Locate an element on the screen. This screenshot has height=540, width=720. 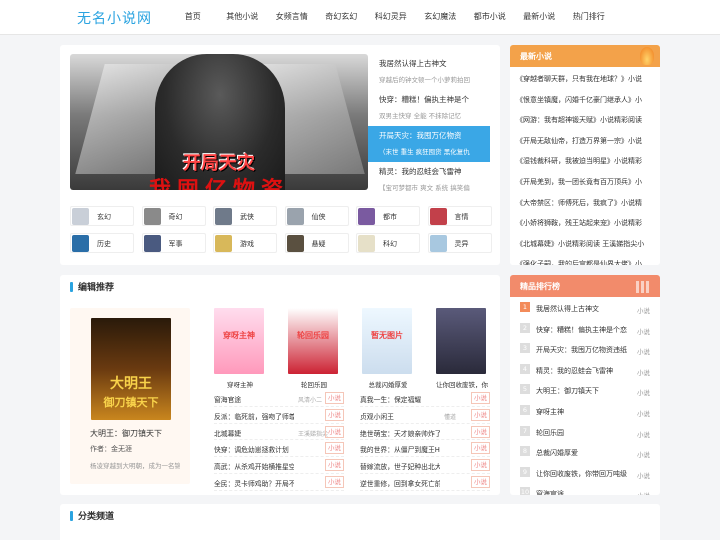
list-row: 真我一生：保定福耀 小说 is located at coordinates (425, 398).